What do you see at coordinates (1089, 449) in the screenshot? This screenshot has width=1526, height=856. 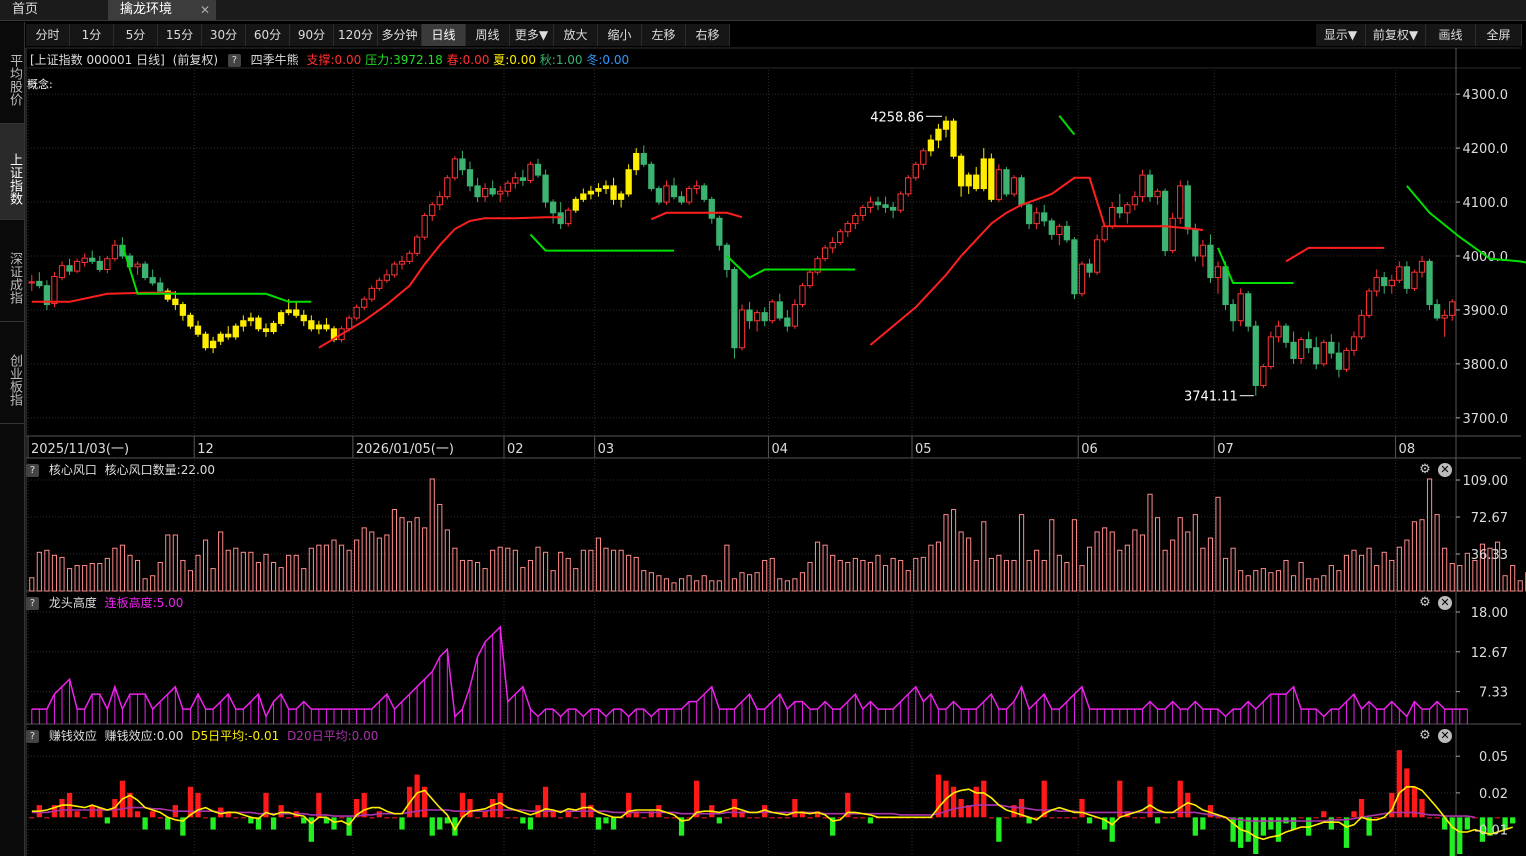 I see `x-tick-label: 06` at bounding box center [1089, 449].